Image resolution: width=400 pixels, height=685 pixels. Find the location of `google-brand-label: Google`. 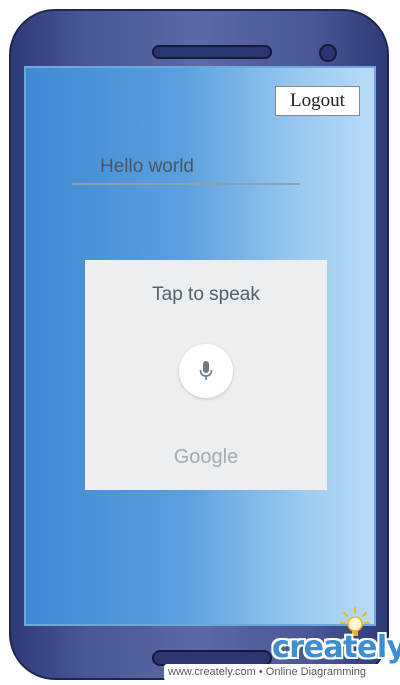

google-brand-label: Google is located at coordinates (206, 457).